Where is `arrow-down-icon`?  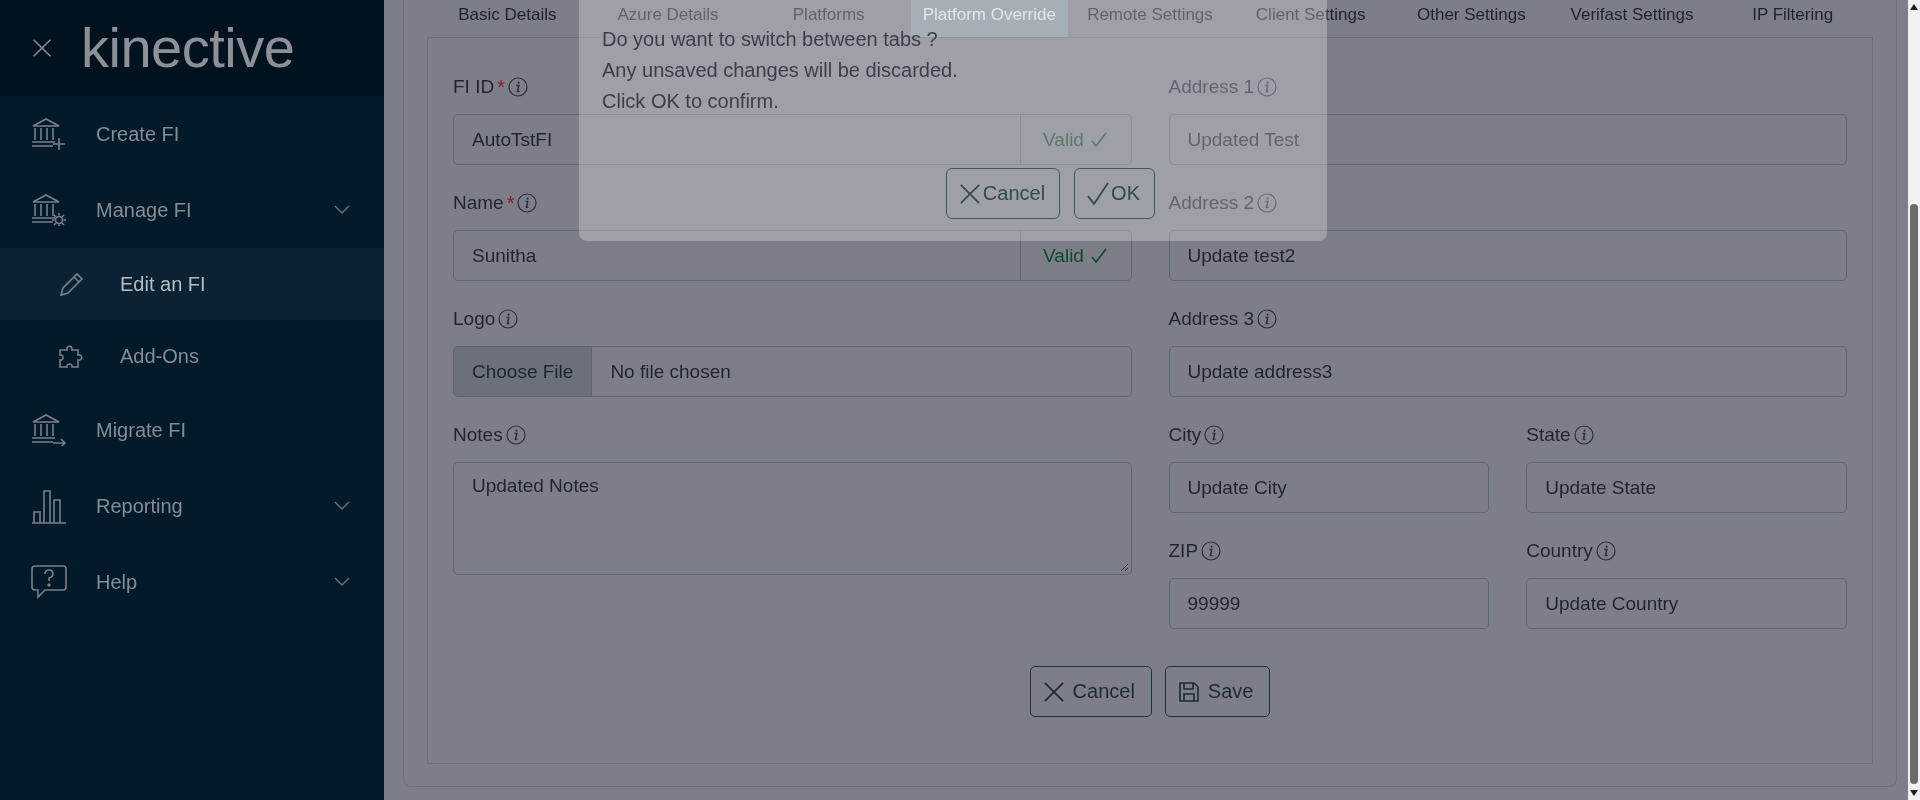 arrow-down-icon is located at coordinates (1914, 793).